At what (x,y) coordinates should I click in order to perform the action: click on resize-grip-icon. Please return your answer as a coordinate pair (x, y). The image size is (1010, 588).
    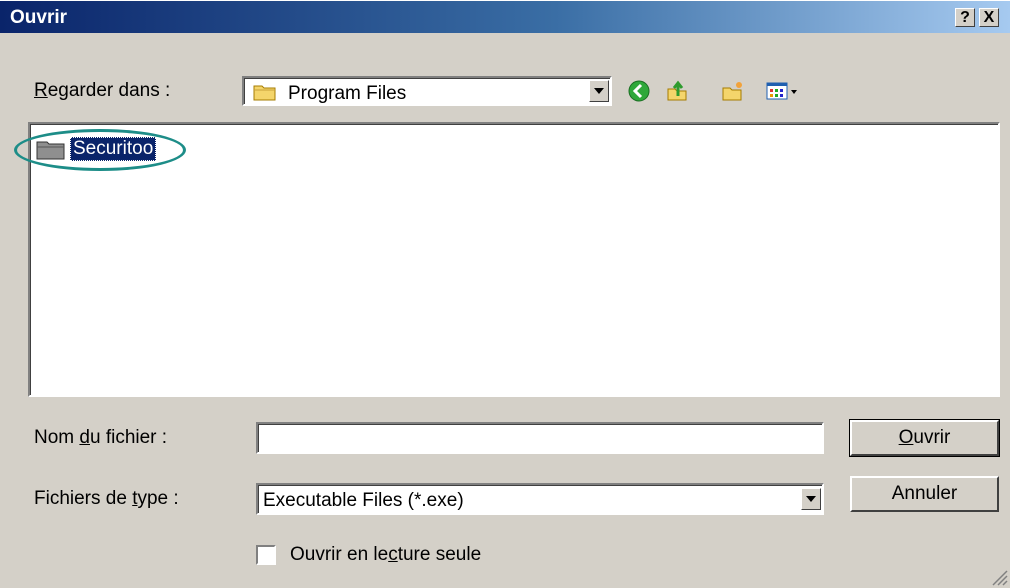
    Looking at the image, I should click on (999, 577).